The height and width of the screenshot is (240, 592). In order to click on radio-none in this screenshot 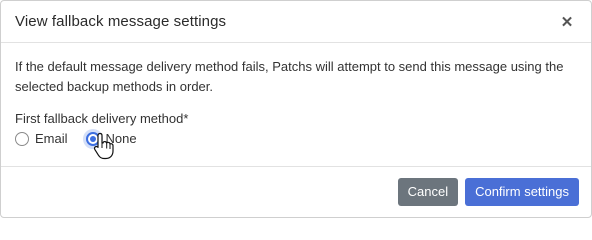, I will do `click(92, 138)`.